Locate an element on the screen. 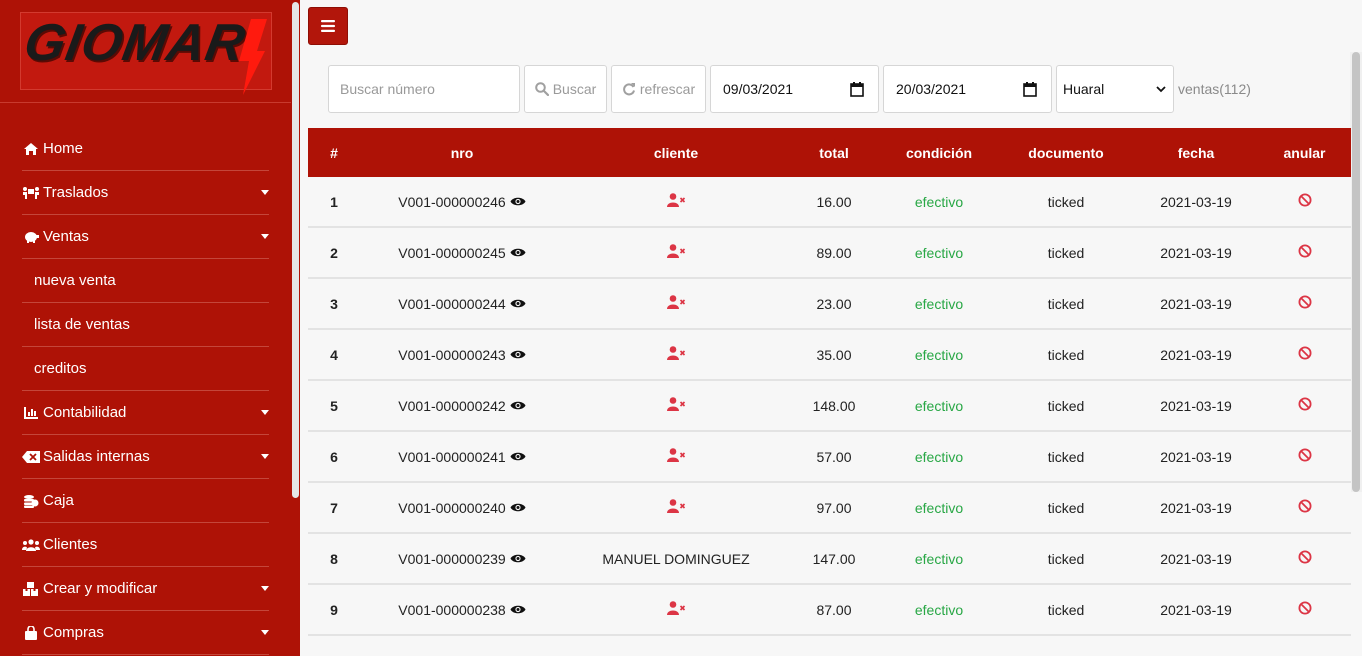 This screenshot has width=1362, height=656. page-scrollbar is located at coordinates (1356, 272).